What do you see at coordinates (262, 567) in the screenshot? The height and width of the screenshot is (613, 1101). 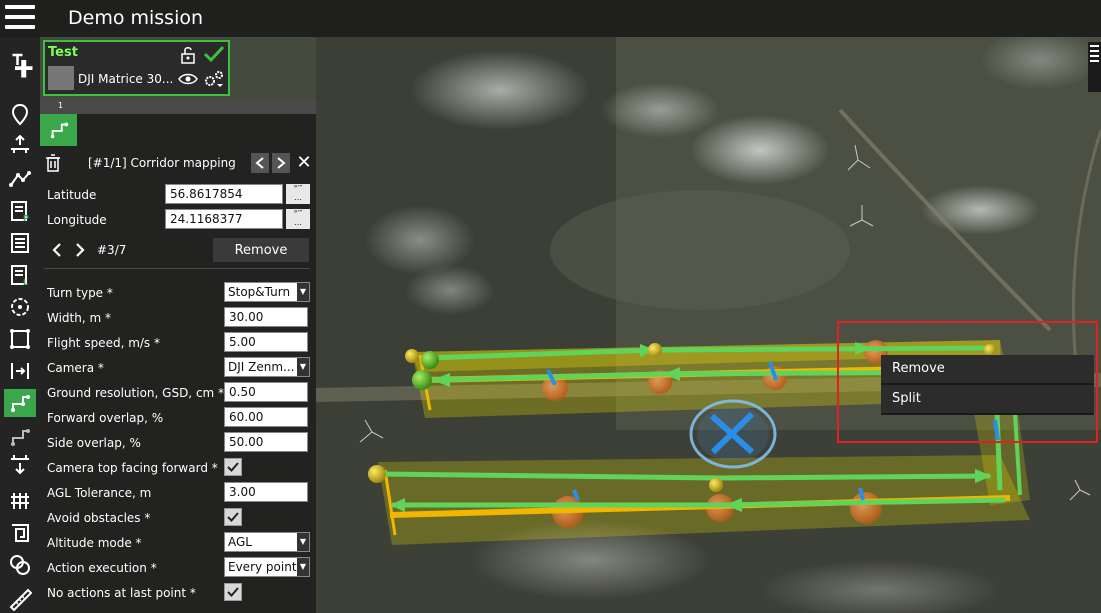 I see `param-select-value: Every point` at bounding box center [262, 567].